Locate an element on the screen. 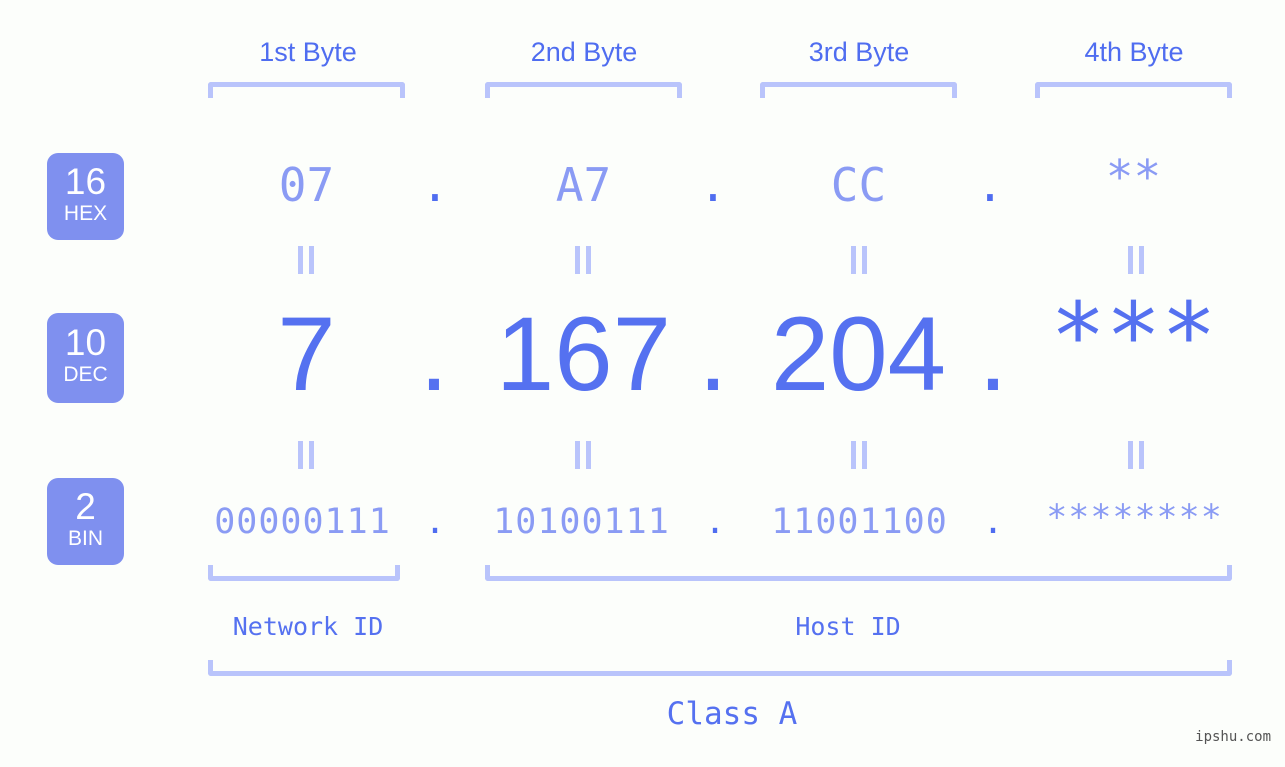 The width and height of the screenshot is (1285, 767). base-badge-dec-number: 10 is located at coordinates (85, 342).